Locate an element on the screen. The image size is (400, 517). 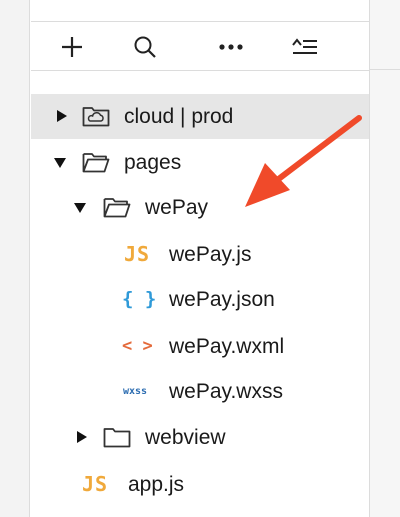
left-panel-edge is located at coordinates (15, 258).